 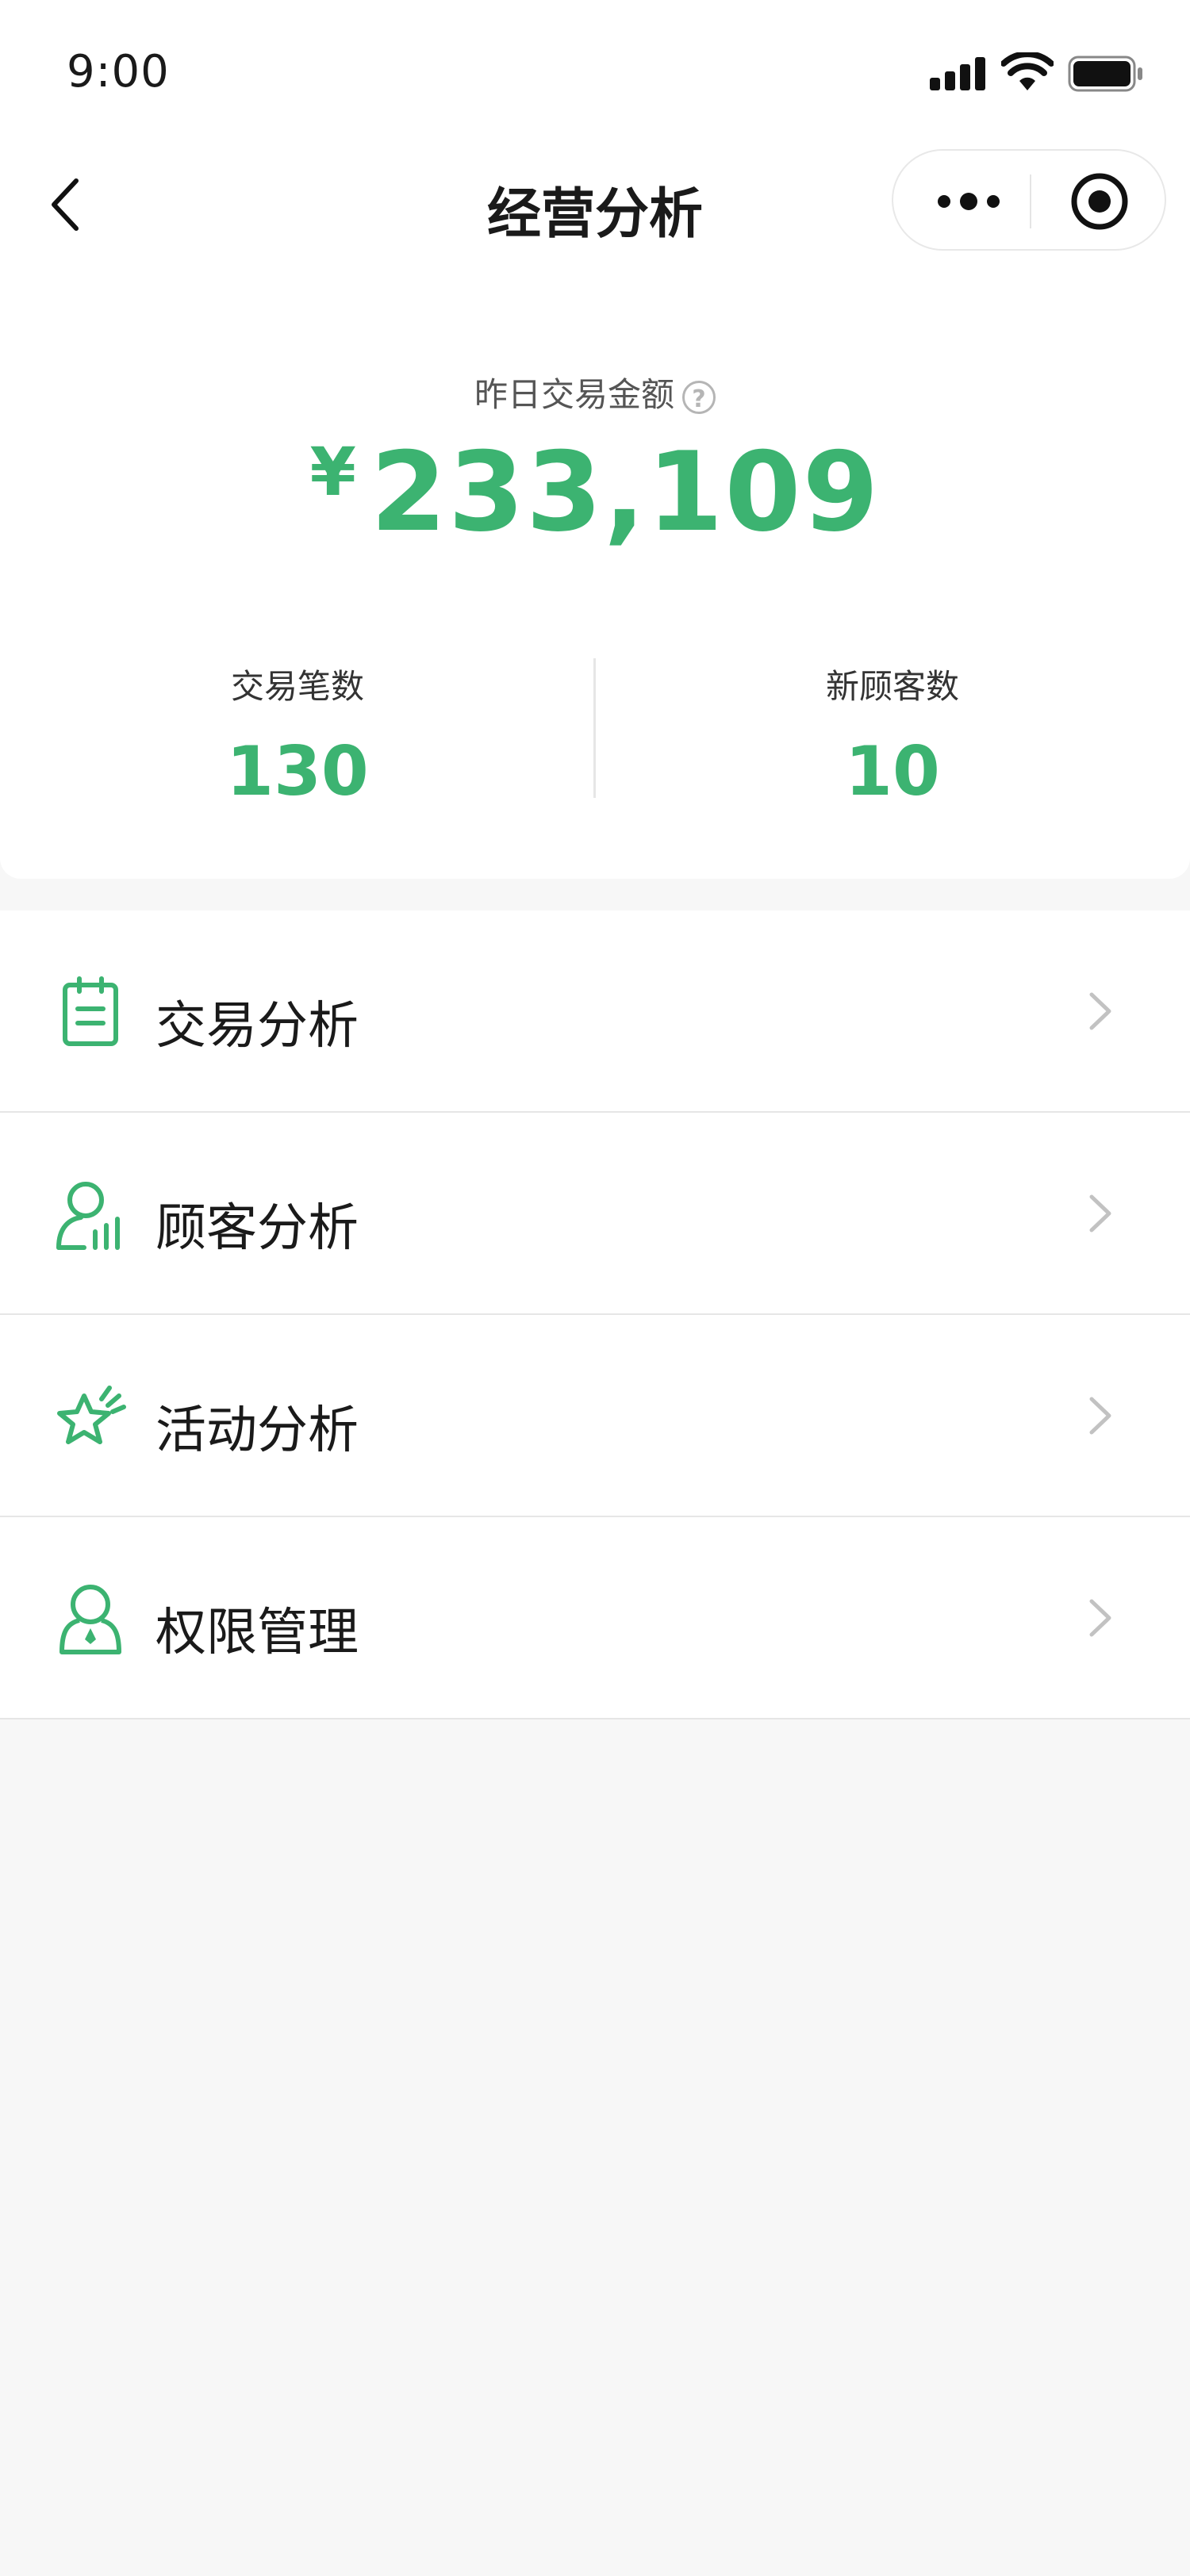 What do you see at coordinates (332, 472) in the screenshot?
I see `currency-symbol: ¥` at bounding box center [332, 472].